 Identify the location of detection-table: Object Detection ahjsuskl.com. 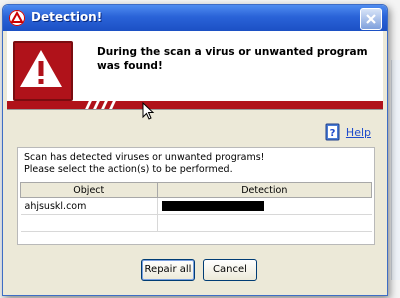
(196, 207).